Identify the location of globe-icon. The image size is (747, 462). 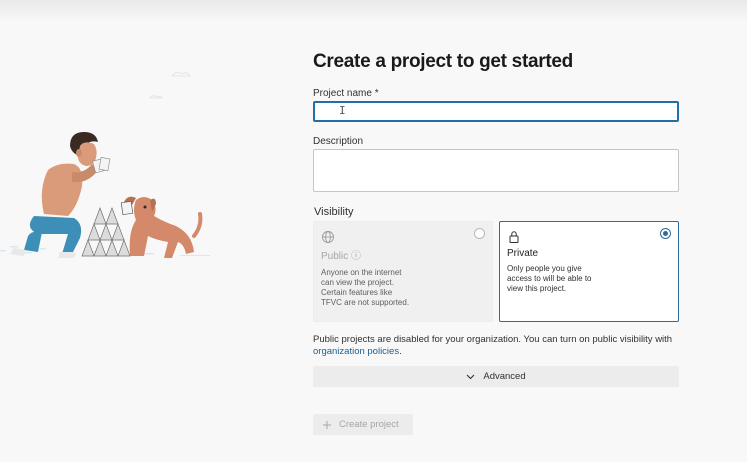
(328, 237).